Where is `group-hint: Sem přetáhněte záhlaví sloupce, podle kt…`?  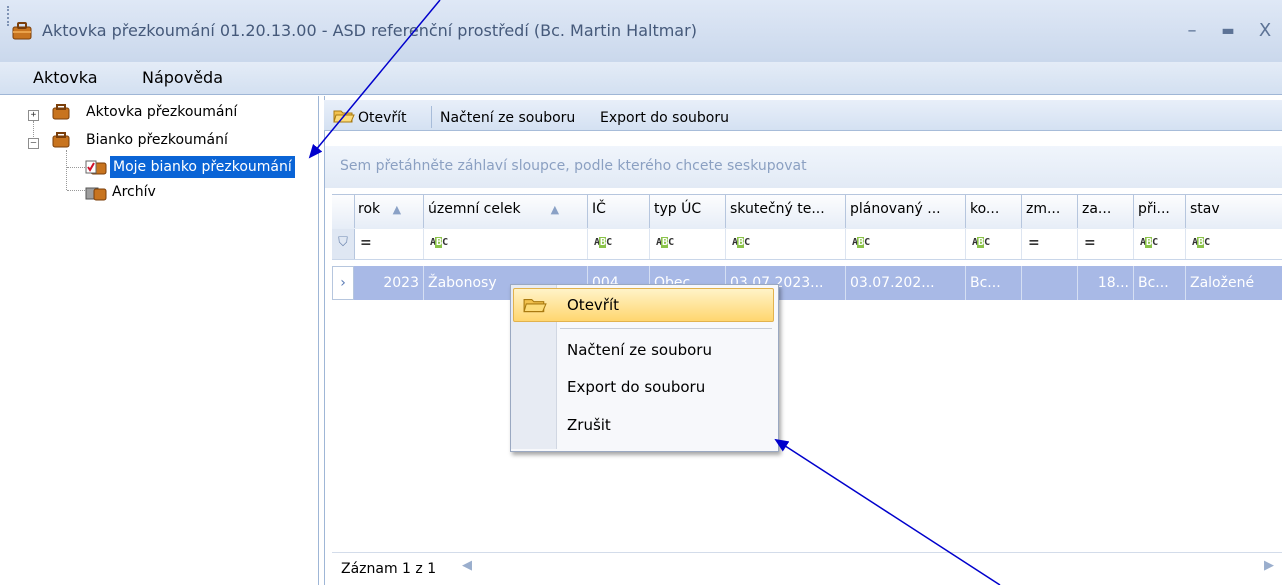
group-hint: Sem přetáhněte záhlaví sloupce, podle kt… is located at coordinates (573, 166).